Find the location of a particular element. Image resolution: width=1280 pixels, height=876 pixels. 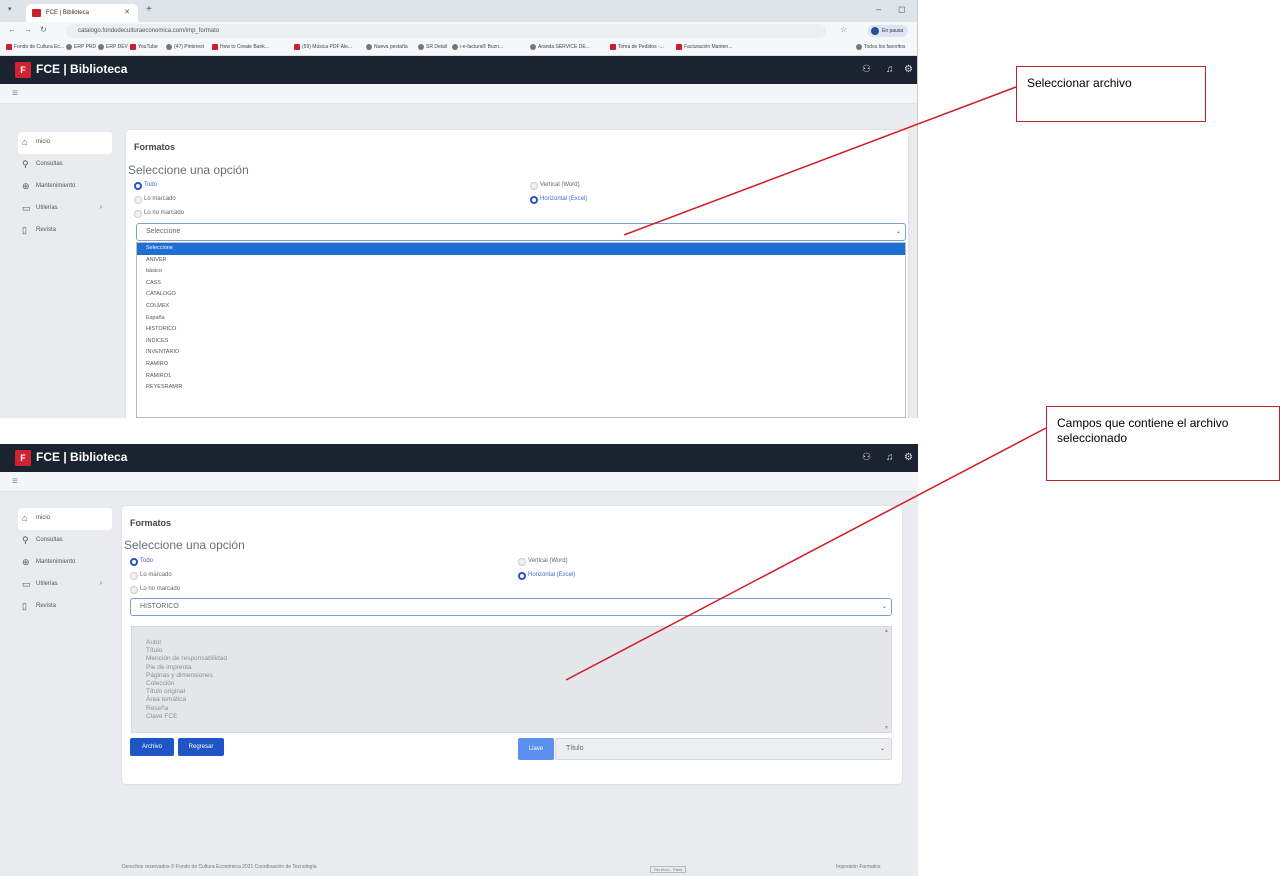

chevron-right-icon: › is located at coordinates (100, 583).